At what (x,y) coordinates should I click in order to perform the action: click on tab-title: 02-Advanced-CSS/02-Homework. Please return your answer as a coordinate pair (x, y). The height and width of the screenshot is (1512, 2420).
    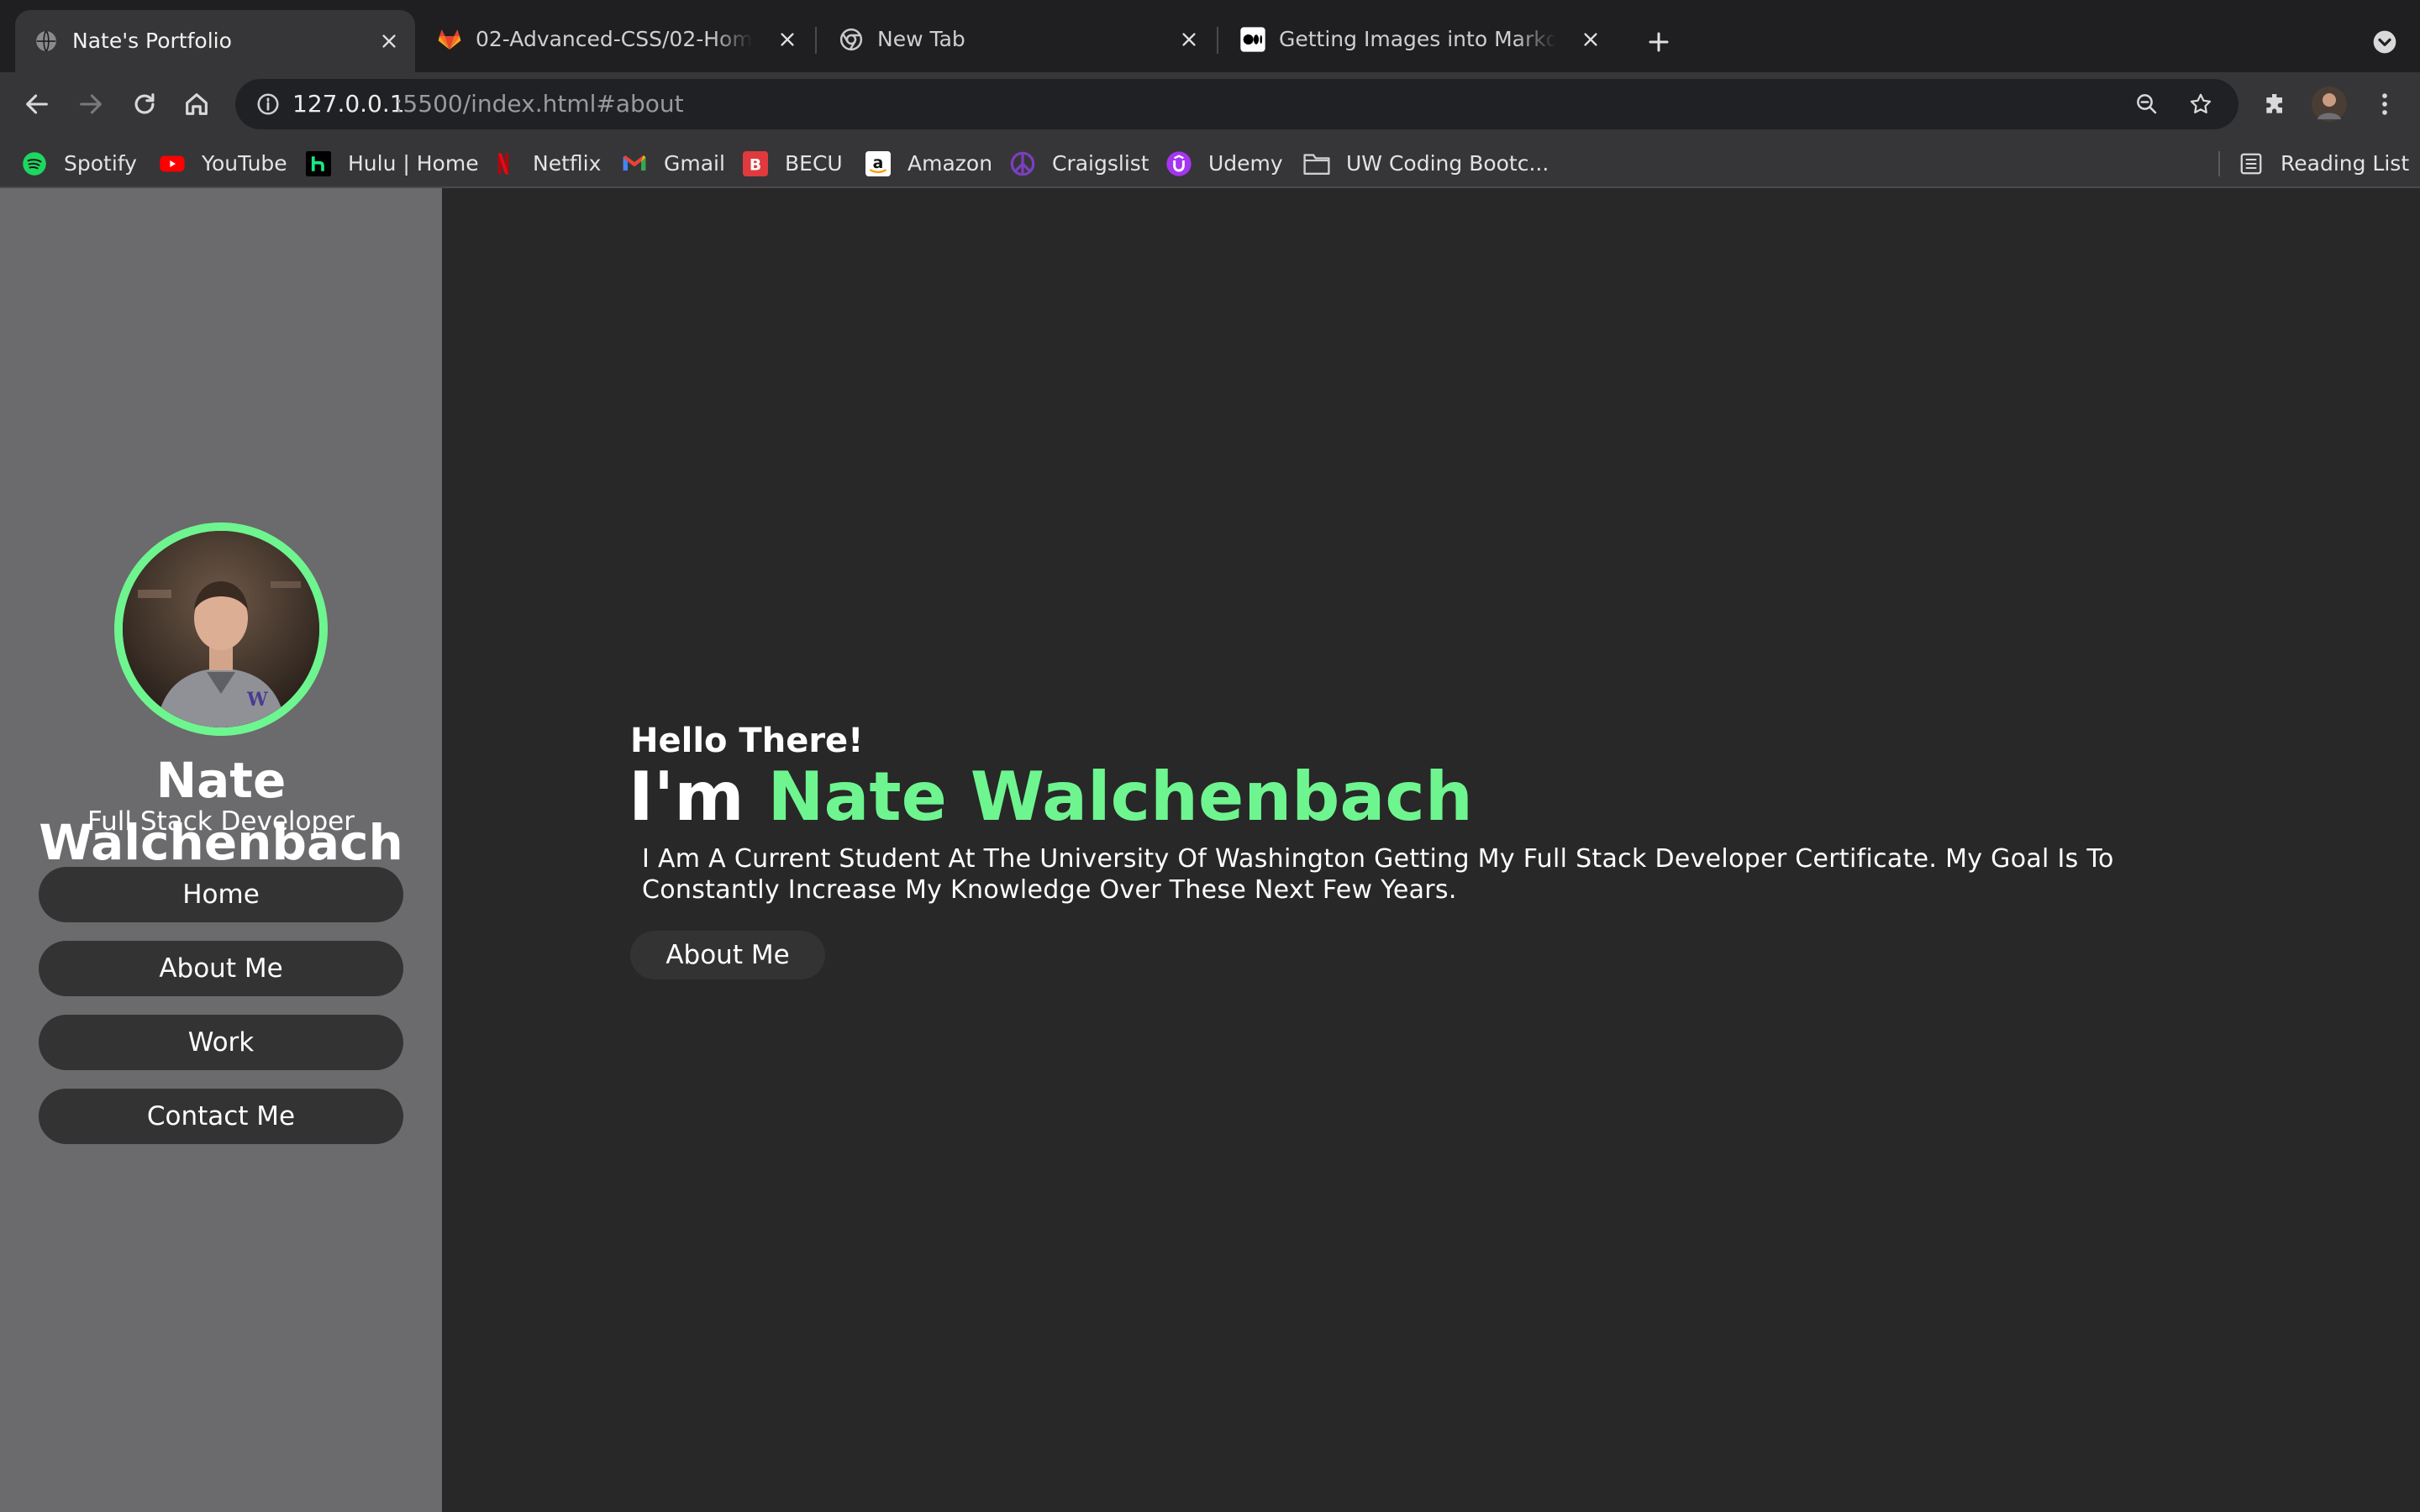
    Looking at the image, I should click on (614, 39).